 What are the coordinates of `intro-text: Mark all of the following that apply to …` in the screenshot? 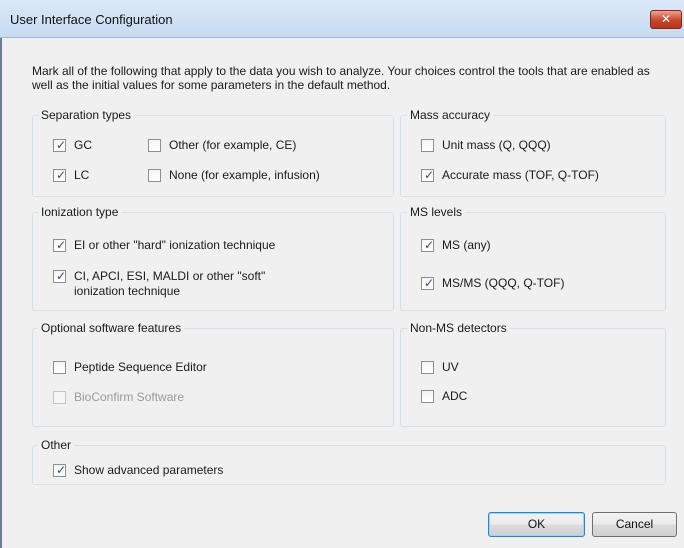 It's located at (341, 78).